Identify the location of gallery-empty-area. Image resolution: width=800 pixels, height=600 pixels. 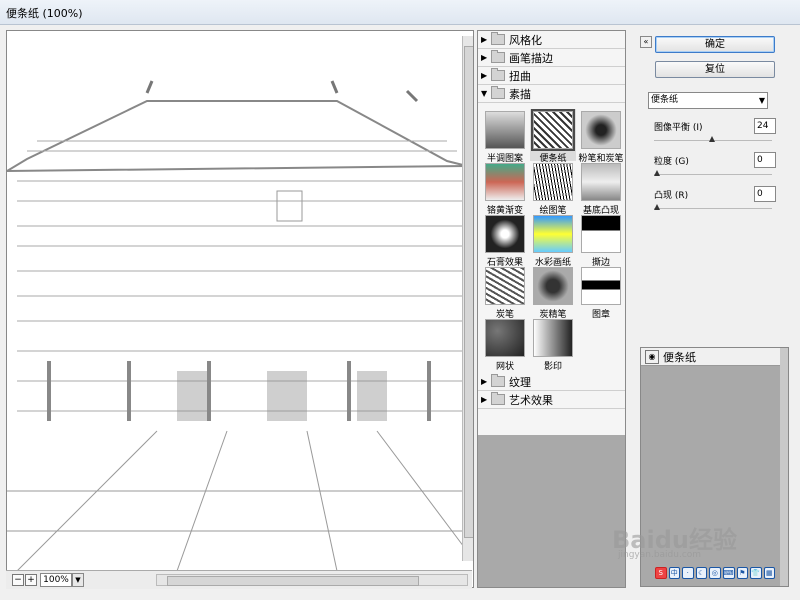
(551, 511).